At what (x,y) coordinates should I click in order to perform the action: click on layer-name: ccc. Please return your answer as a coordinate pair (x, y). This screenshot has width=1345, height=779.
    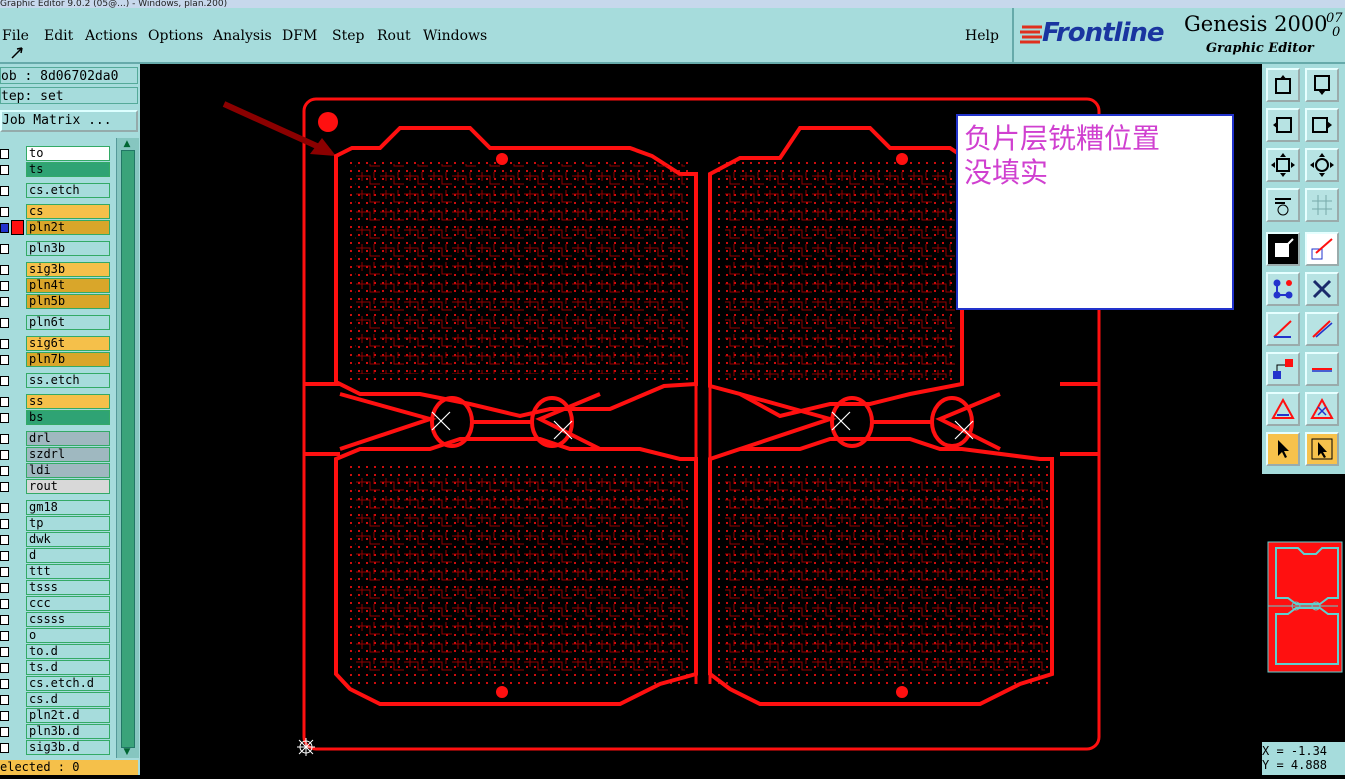
    Looking at the image, I should click on (68, 603).